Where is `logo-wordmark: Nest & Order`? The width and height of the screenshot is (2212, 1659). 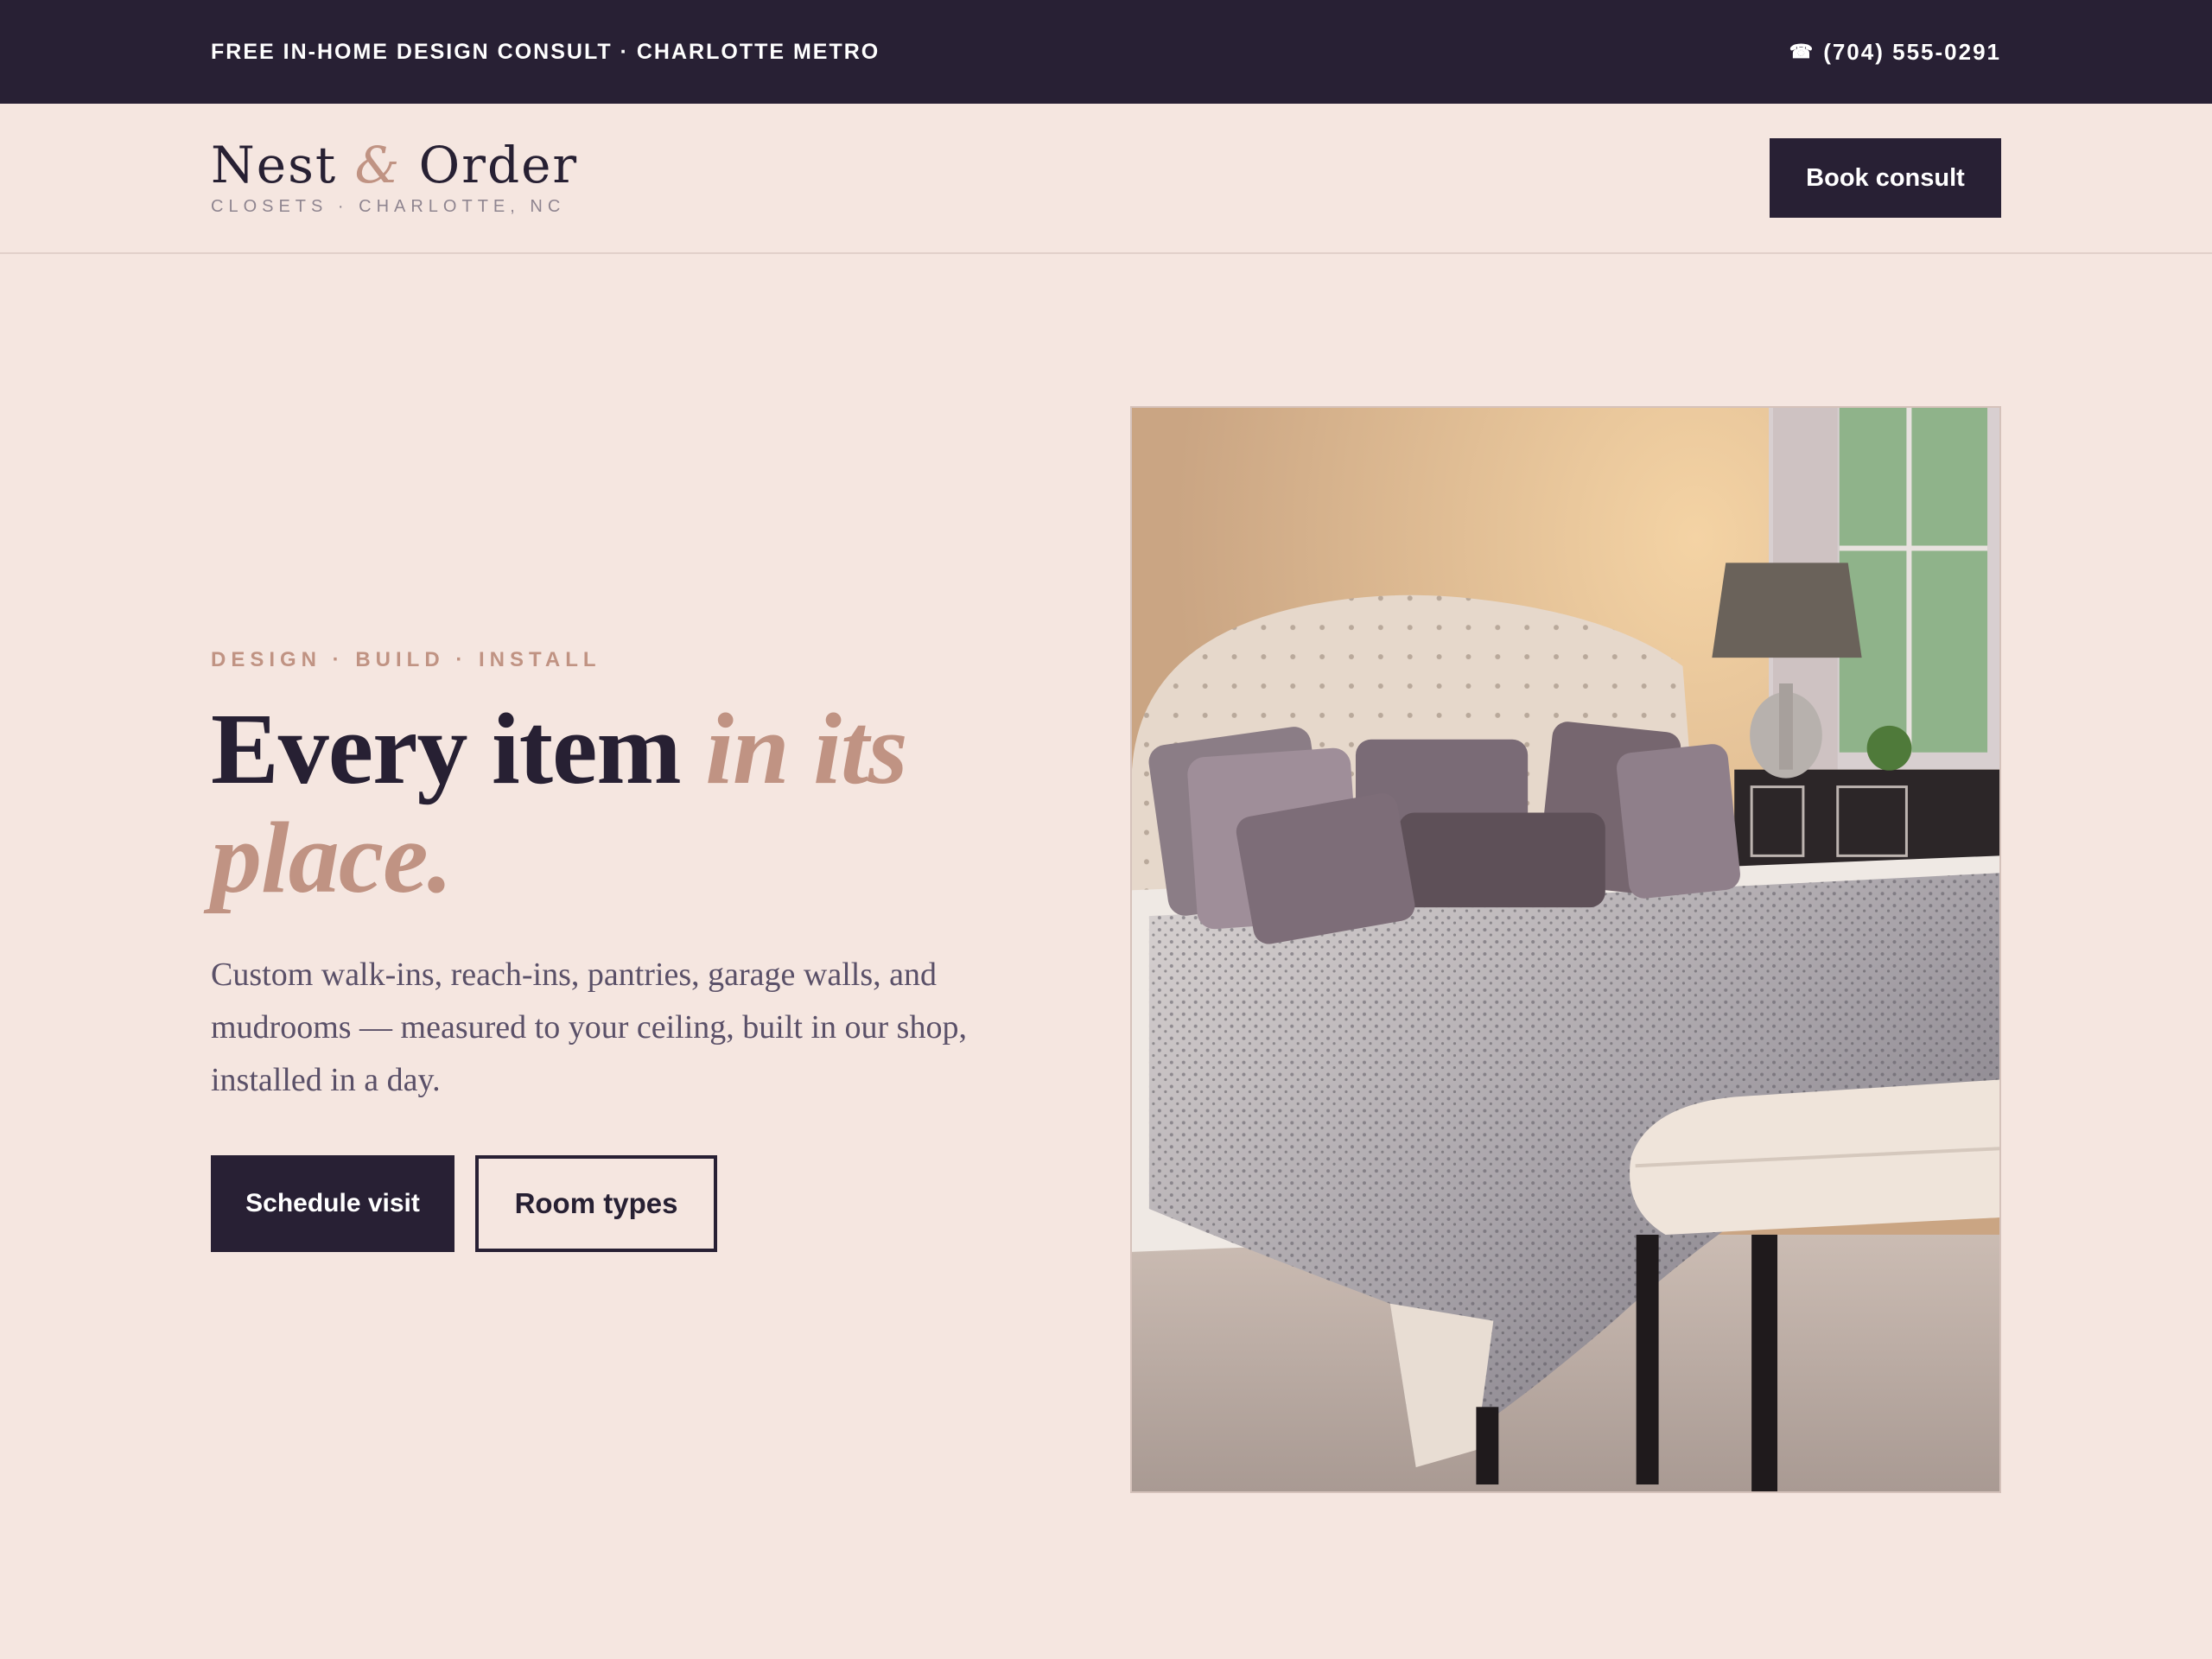 logo-wordmark: Nest & Order is located at coordinates (394, 165).